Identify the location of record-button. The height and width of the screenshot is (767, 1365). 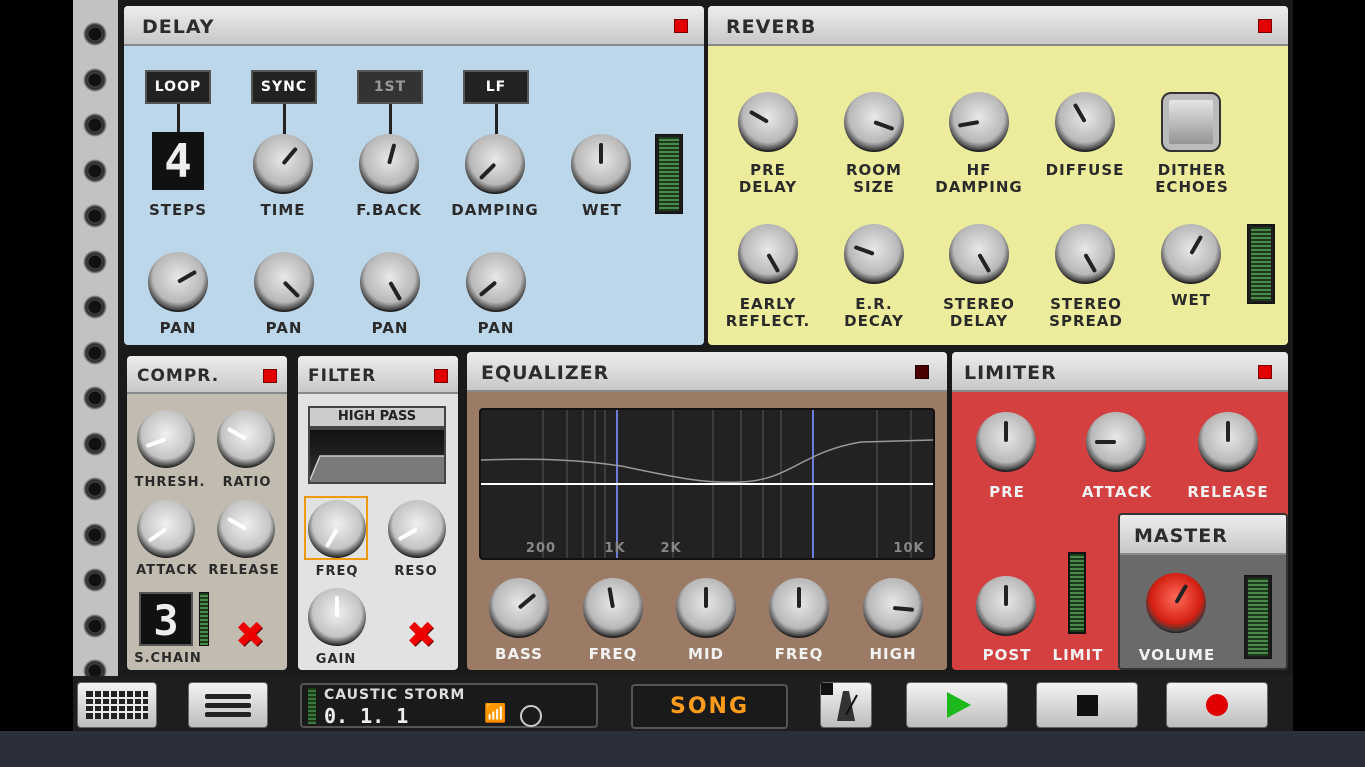
(1217, 705).